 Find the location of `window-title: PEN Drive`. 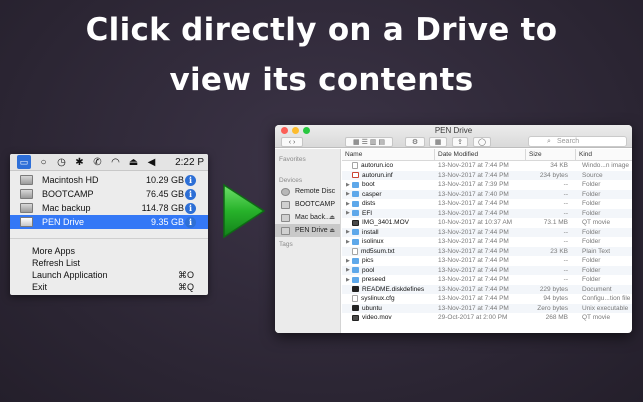

window-title: PEN Drive is located at coordinates (453, 130).